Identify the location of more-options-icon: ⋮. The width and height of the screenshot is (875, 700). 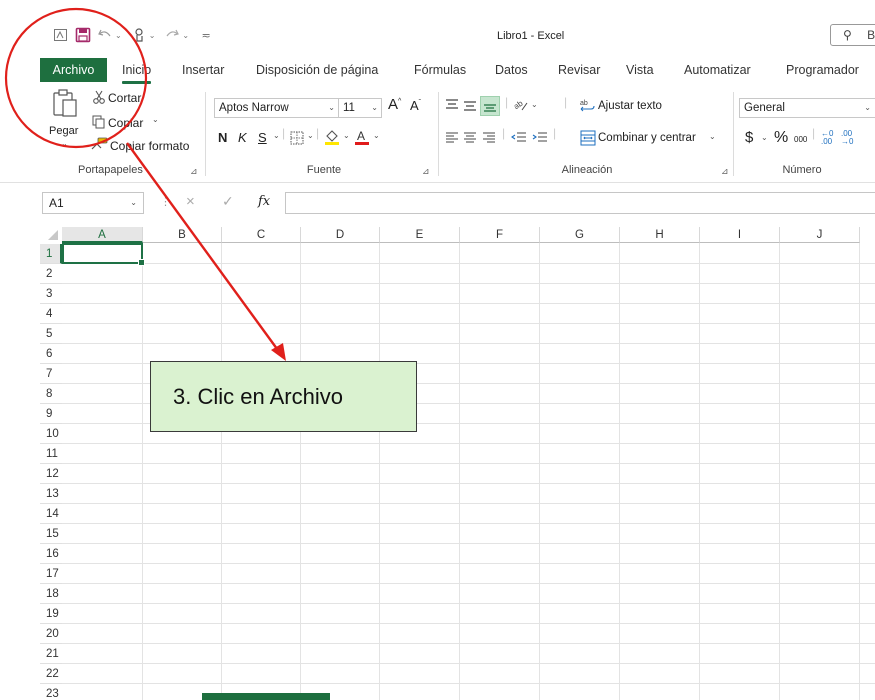
(165, 201).